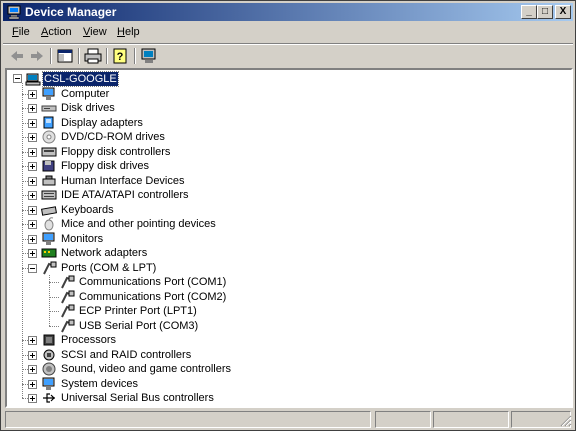  What do you see at coordinates (89, 340) in the screenshot?
I see `tree-category-label: Processors` at bounding box center [89, 340].